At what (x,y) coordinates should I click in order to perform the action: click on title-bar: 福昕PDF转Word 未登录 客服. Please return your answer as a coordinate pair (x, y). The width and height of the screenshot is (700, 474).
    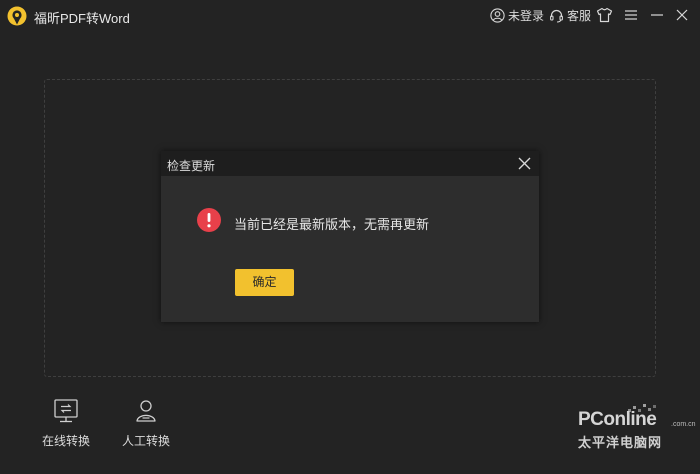
    Looking at the image, I should click on (350, 16).